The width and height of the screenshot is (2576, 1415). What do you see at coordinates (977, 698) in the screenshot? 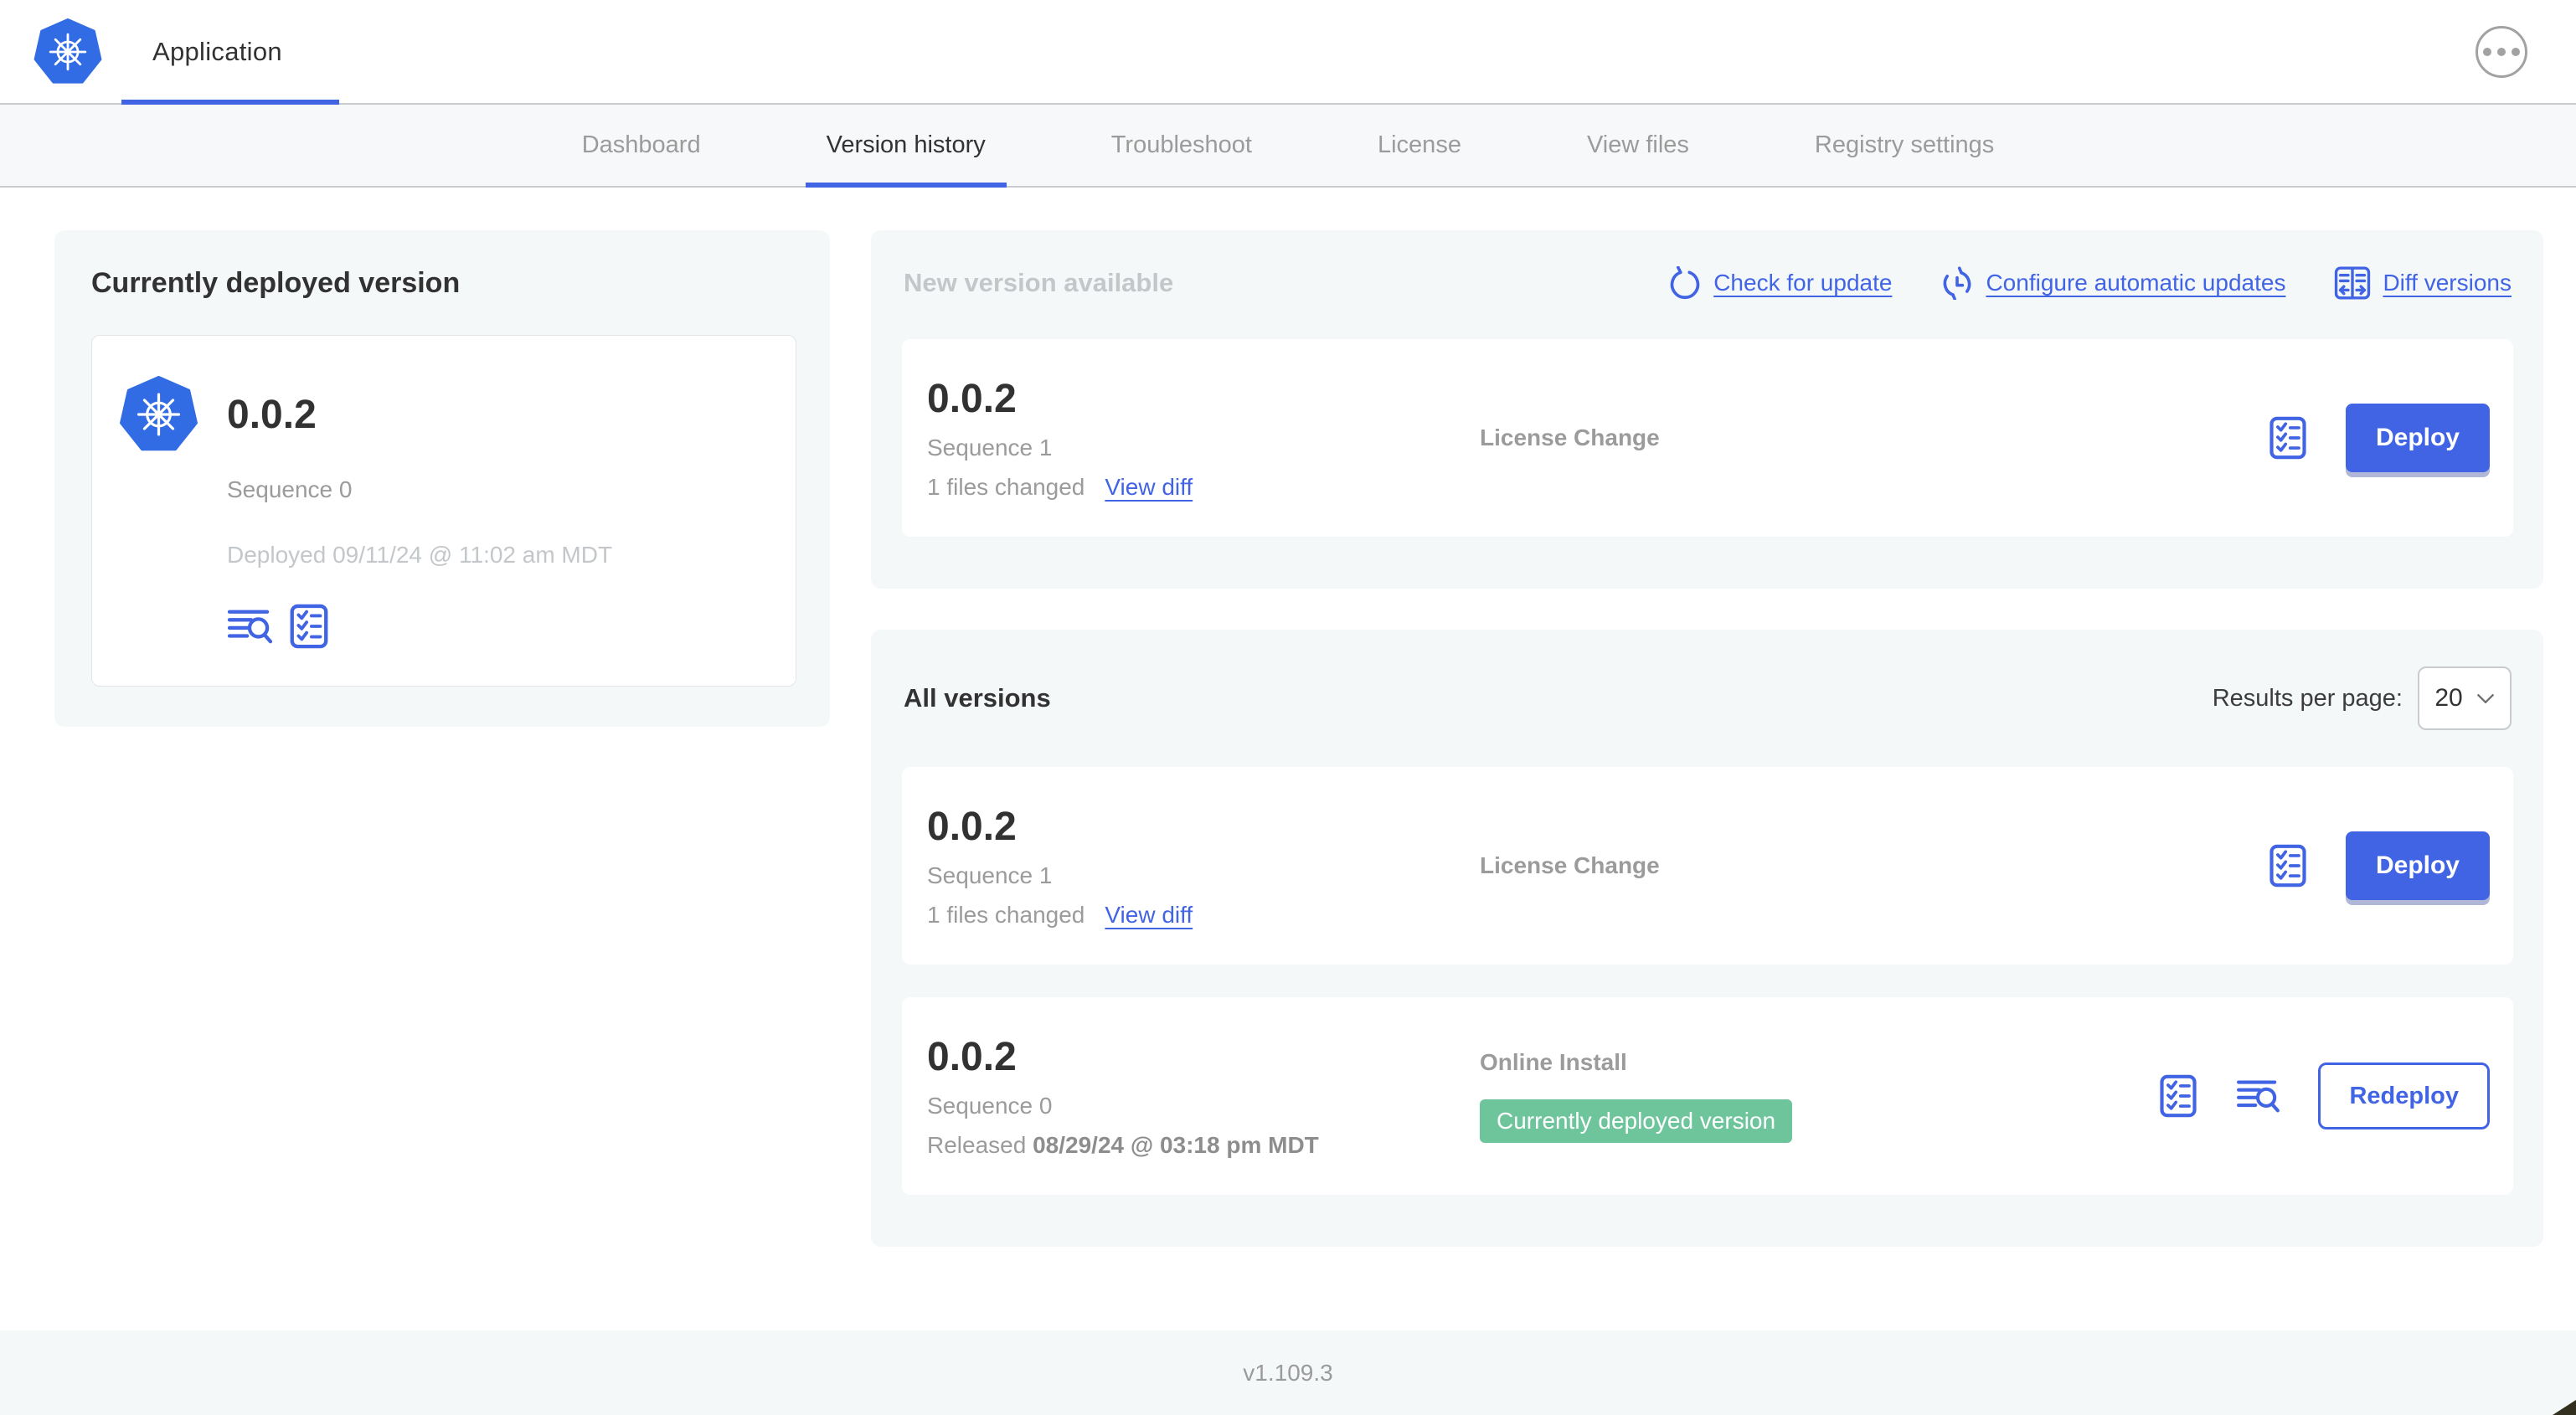
I see `all-versions-title: All versions` at bounding box center [977, 698].